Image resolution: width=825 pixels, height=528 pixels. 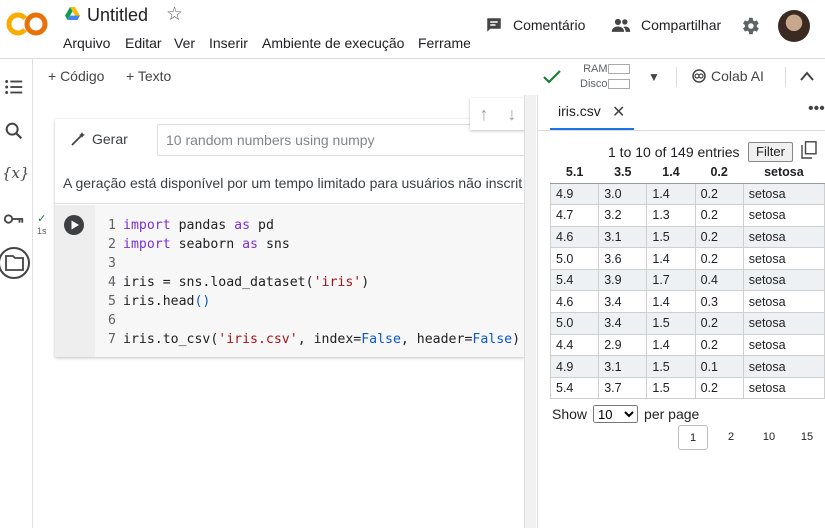 I want to click on code-line: 6, so click(x=112, y=320).